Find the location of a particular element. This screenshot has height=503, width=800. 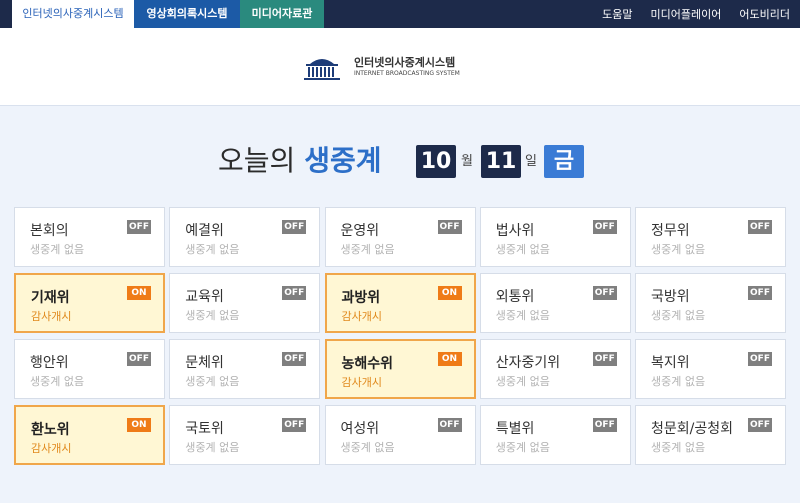

utility-links: 도움말 미디어플레이어 어도비리더 is located at coordinates (696, 14).